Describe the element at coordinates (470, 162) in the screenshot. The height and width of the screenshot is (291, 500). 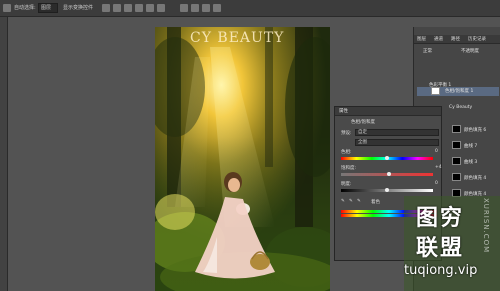
I see `layer-name: 曲线 3` at that location.